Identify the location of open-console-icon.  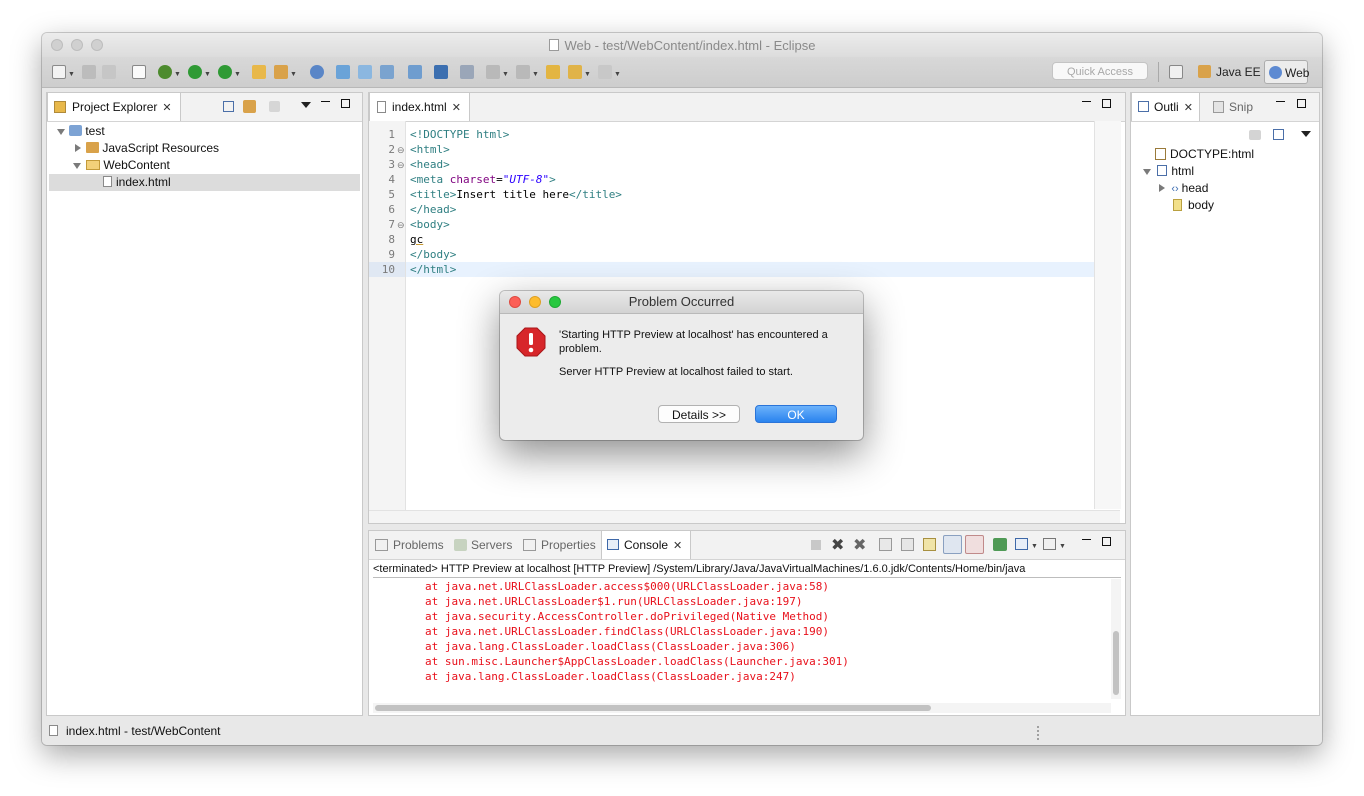
(1049, 544).